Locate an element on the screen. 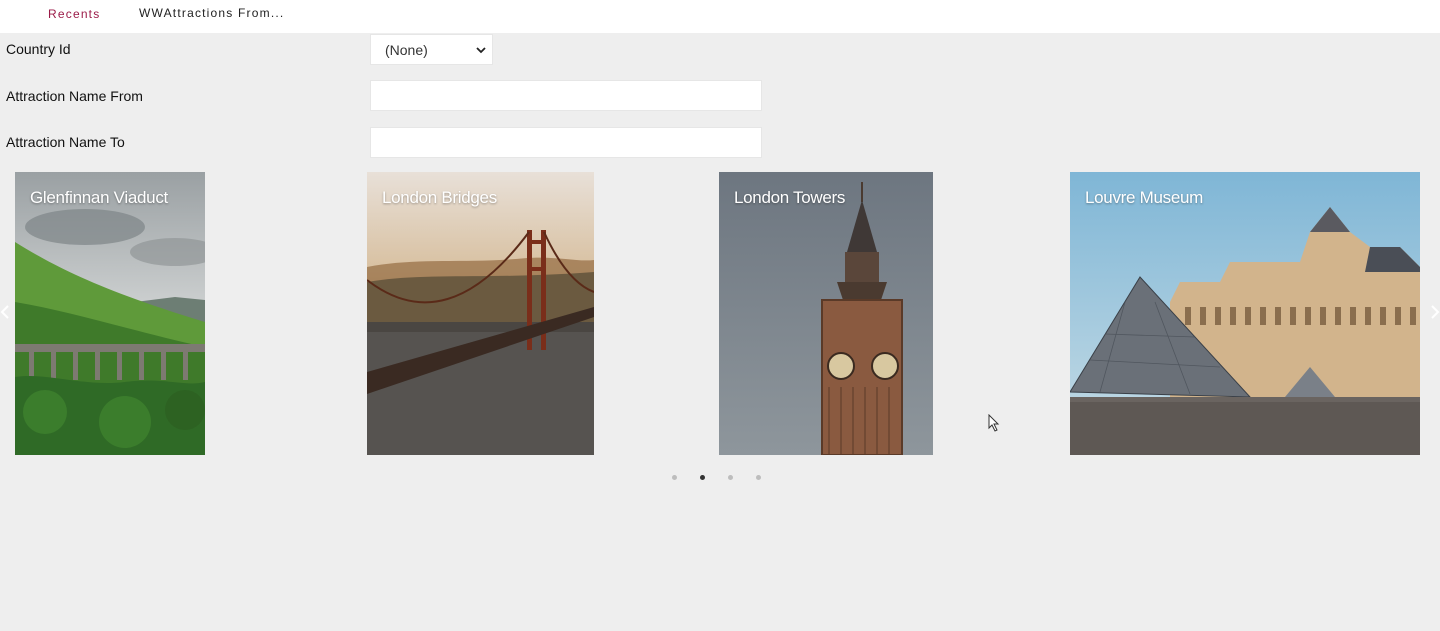 The height and width of the screenshot is (631, 1440). attraction-card: London Towers is located at coordinates (826, 313).